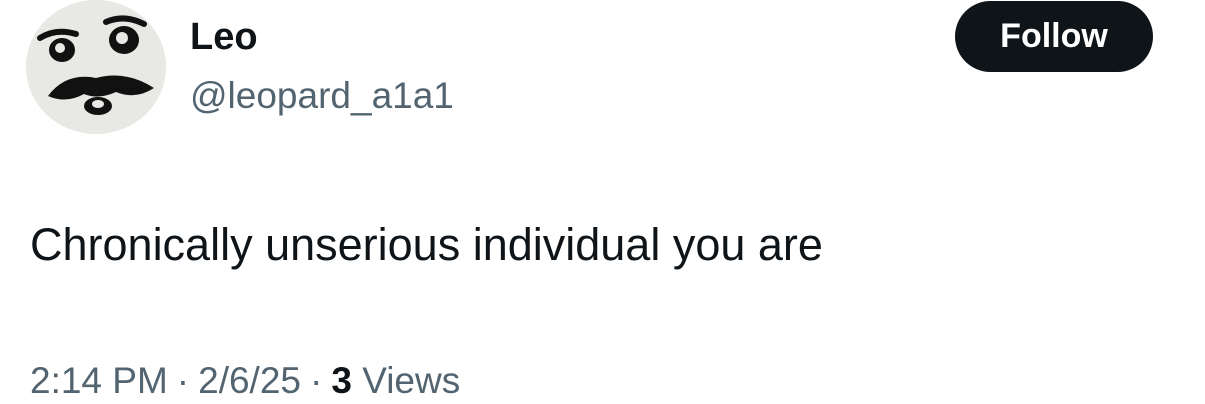 The width and height of the screenshot is (1205, 404). I want to click on tweet-meta: 2:14 PM · 2/6/25 · 3 Views, so click(245, 381).